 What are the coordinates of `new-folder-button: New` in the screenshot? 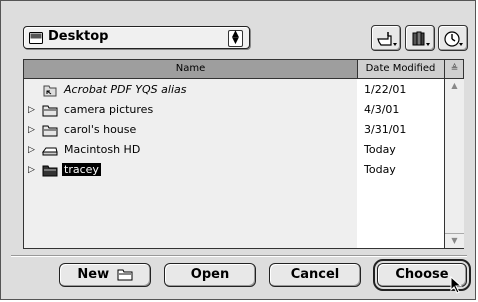 It's located at (105, 275).